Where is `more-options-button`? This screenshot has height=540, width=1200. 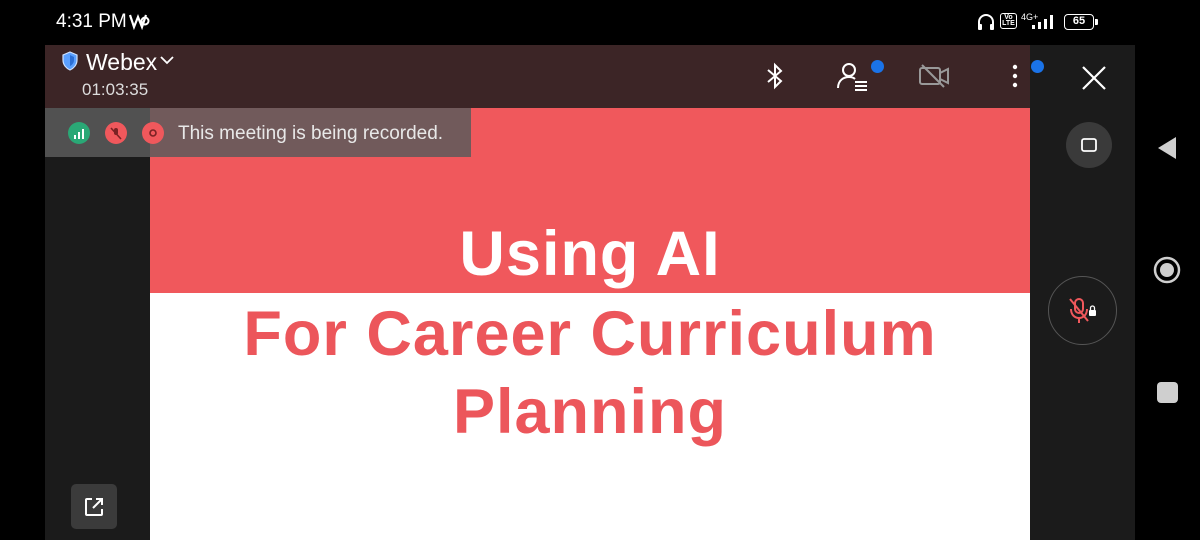
more-options-button is located at coordinates (1015, 76).